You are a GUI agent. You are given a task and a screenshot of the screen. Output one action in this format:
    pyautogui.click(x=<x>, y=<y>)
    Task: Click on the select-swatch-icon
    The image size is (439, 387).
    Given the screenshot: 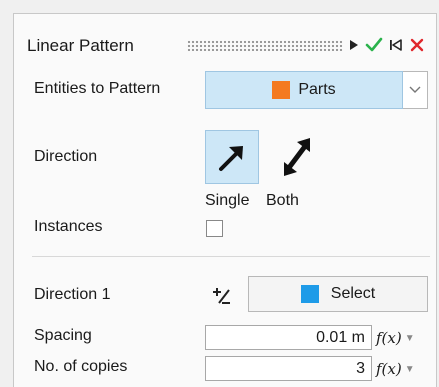 What is the action you would take?
    pyautogui.click(x=309, y=294)
    